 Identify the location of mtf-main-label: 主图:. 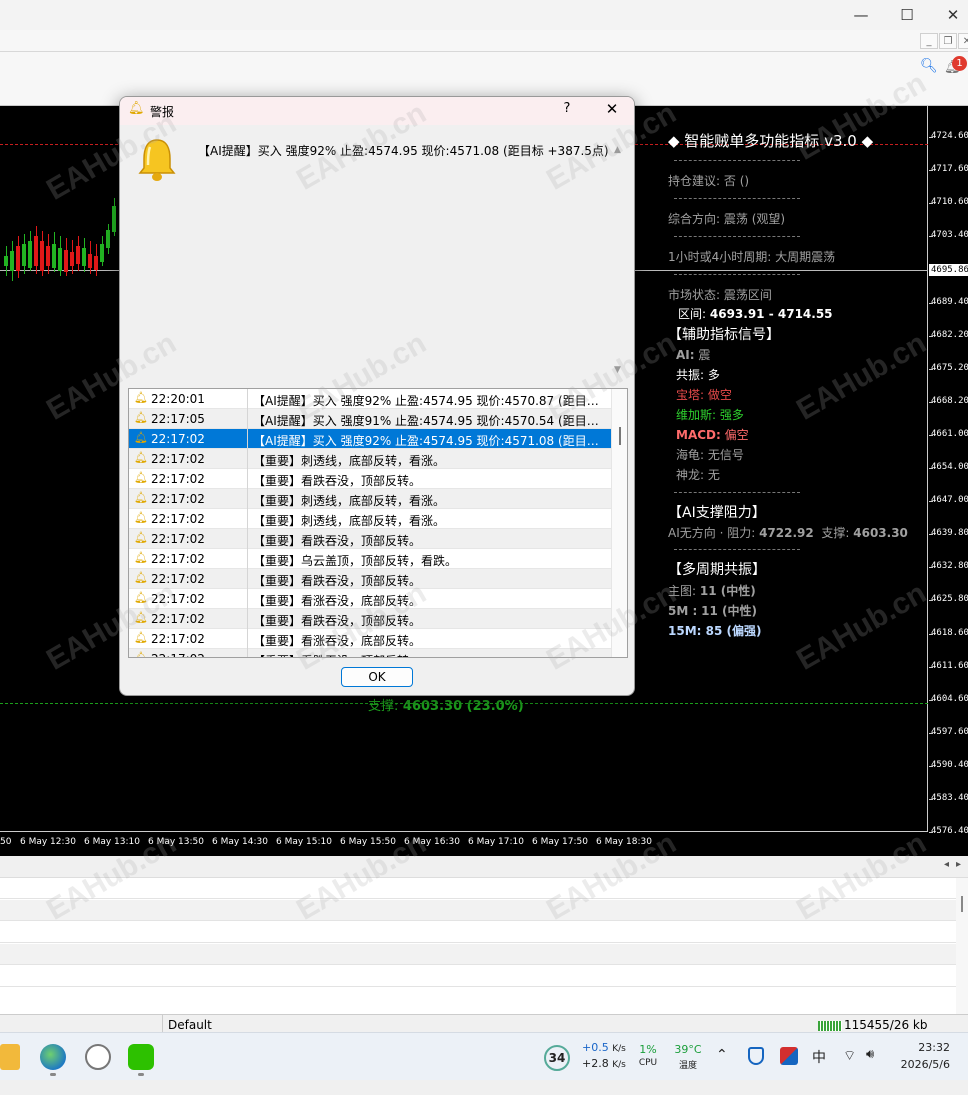
(682, 591).